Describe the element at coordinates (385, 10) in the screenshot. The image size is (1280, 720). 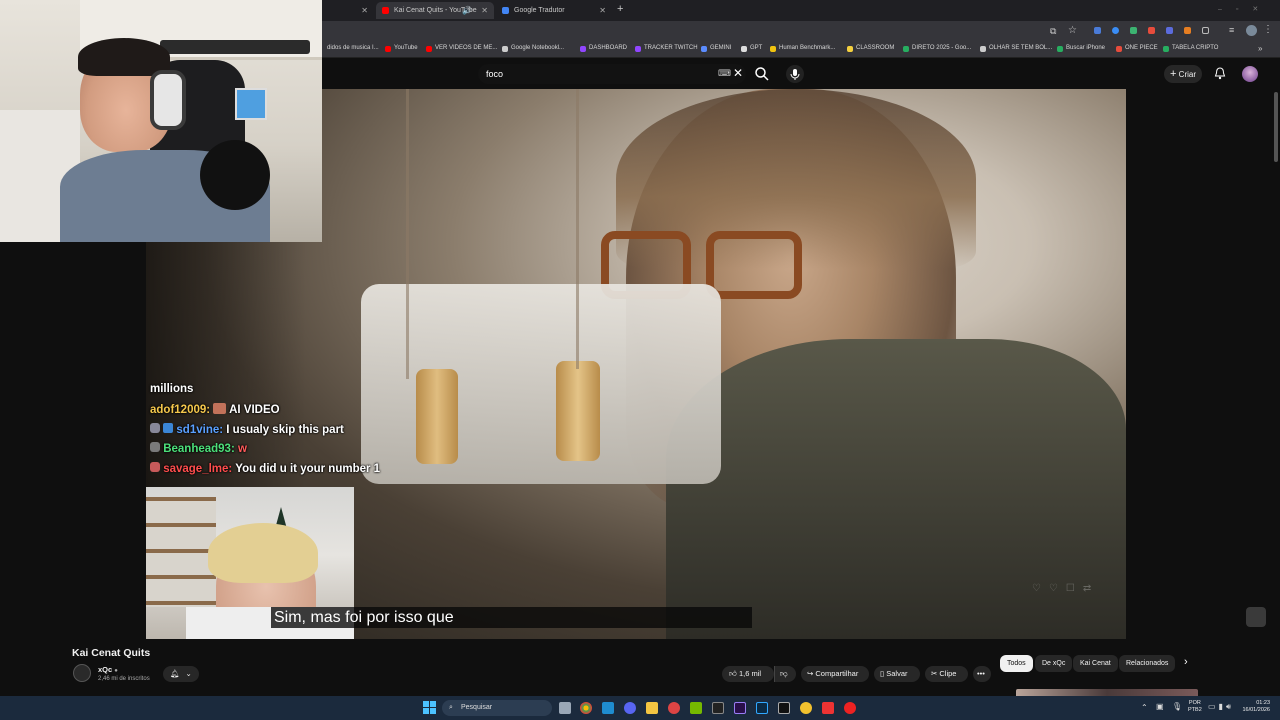
I see `youtube-favicon-icon` at that location.